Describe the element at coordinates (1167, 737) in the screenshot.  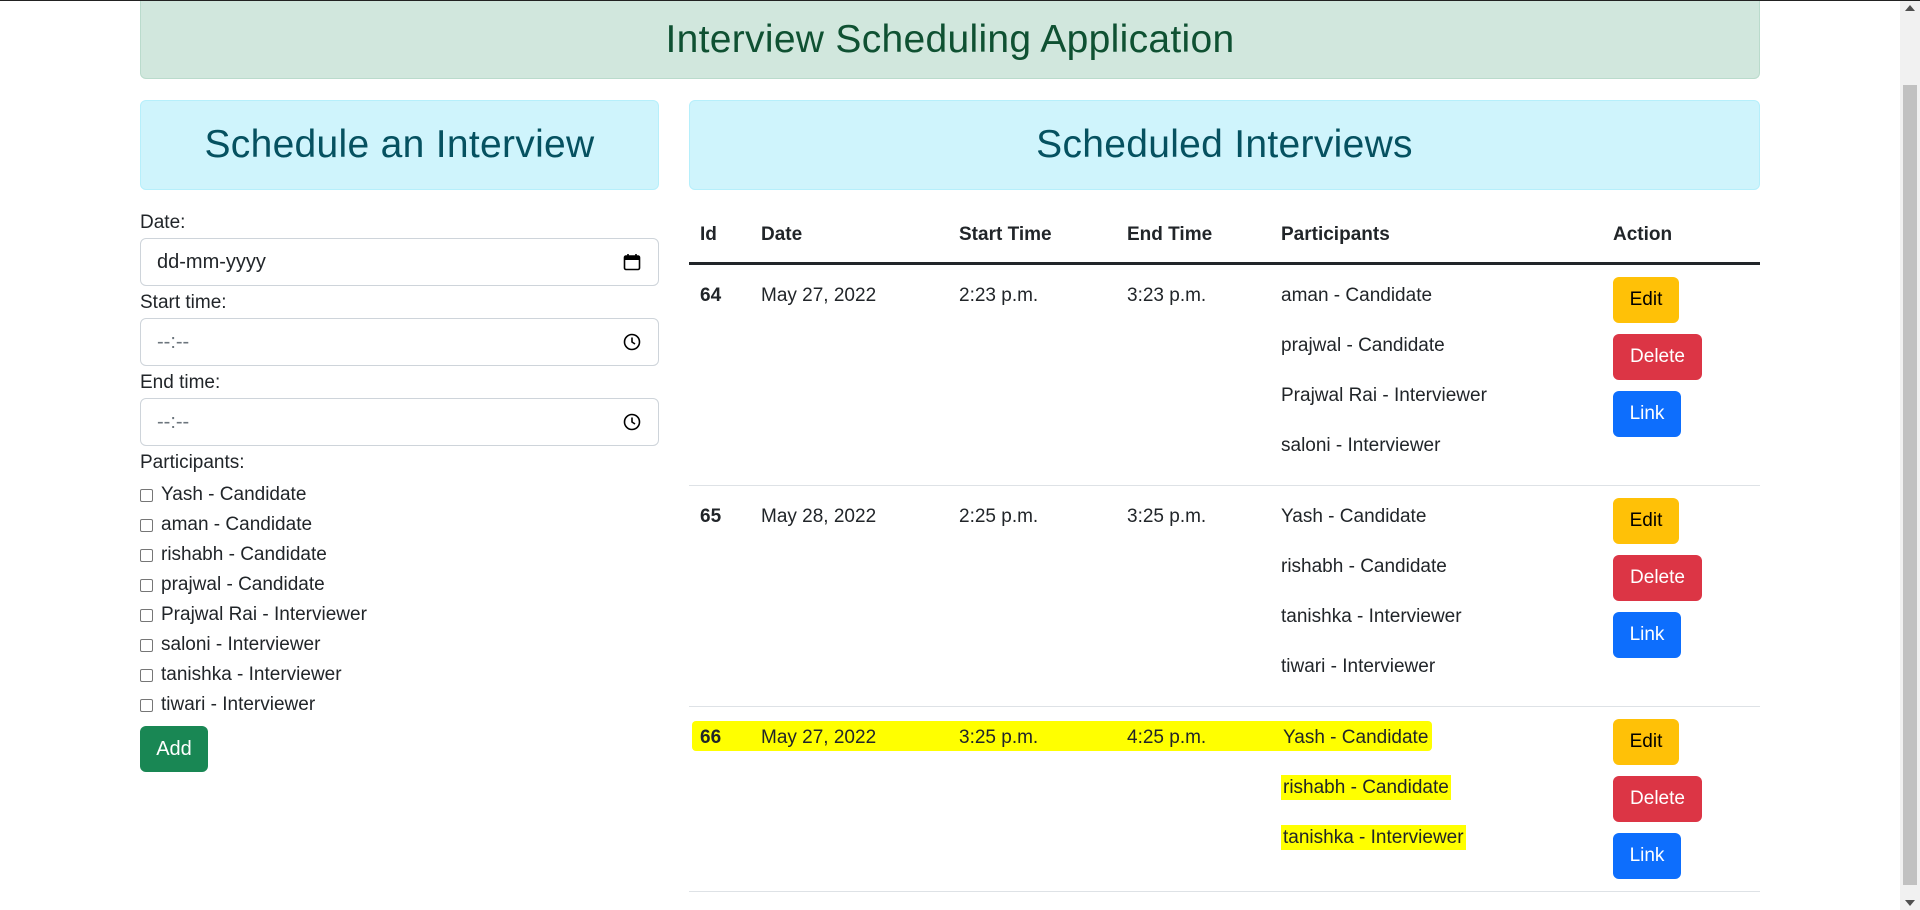
I see `row-end-time: 4:25 p.m.` at that location.